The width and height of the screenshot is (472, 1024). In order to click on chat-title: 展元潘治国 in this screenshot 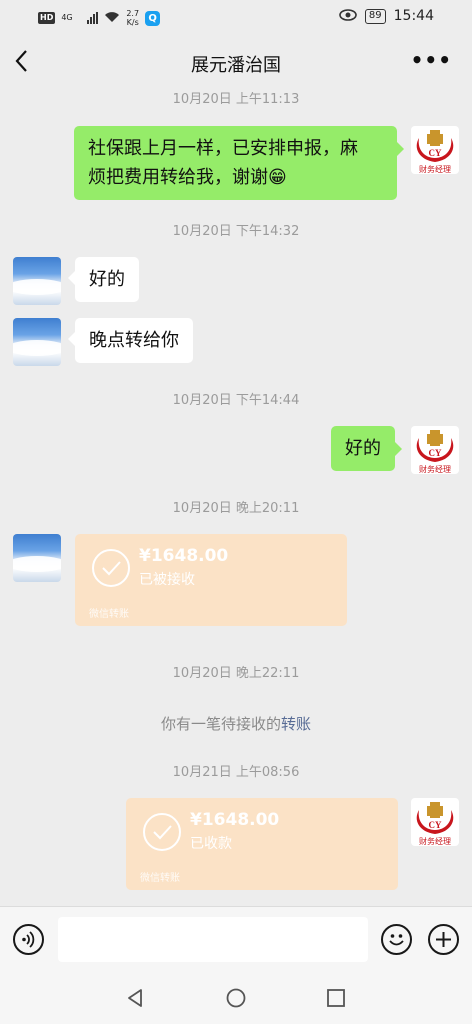, I will do `click(236, 65)`.